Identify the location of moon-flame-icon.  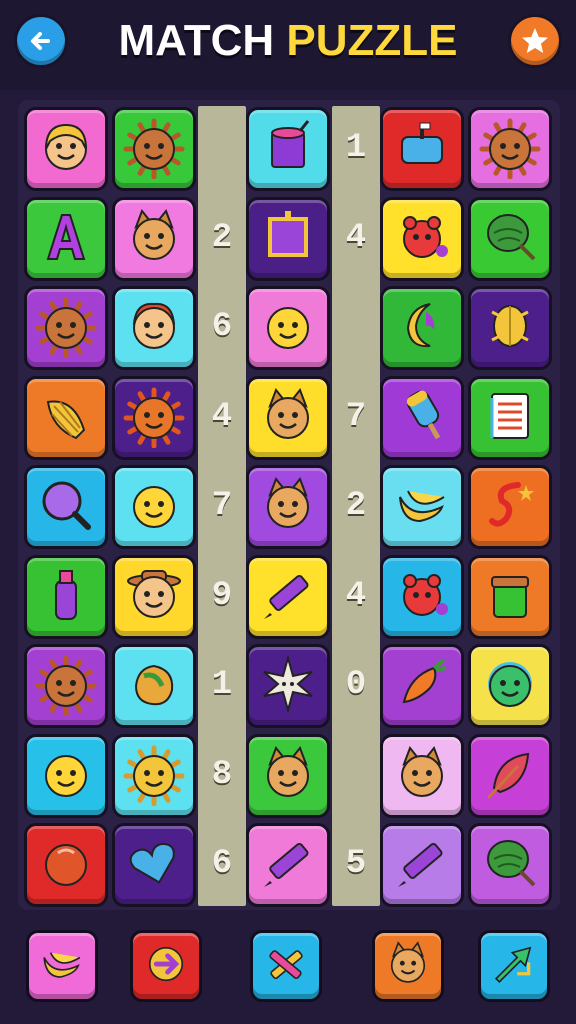
(422, 328).